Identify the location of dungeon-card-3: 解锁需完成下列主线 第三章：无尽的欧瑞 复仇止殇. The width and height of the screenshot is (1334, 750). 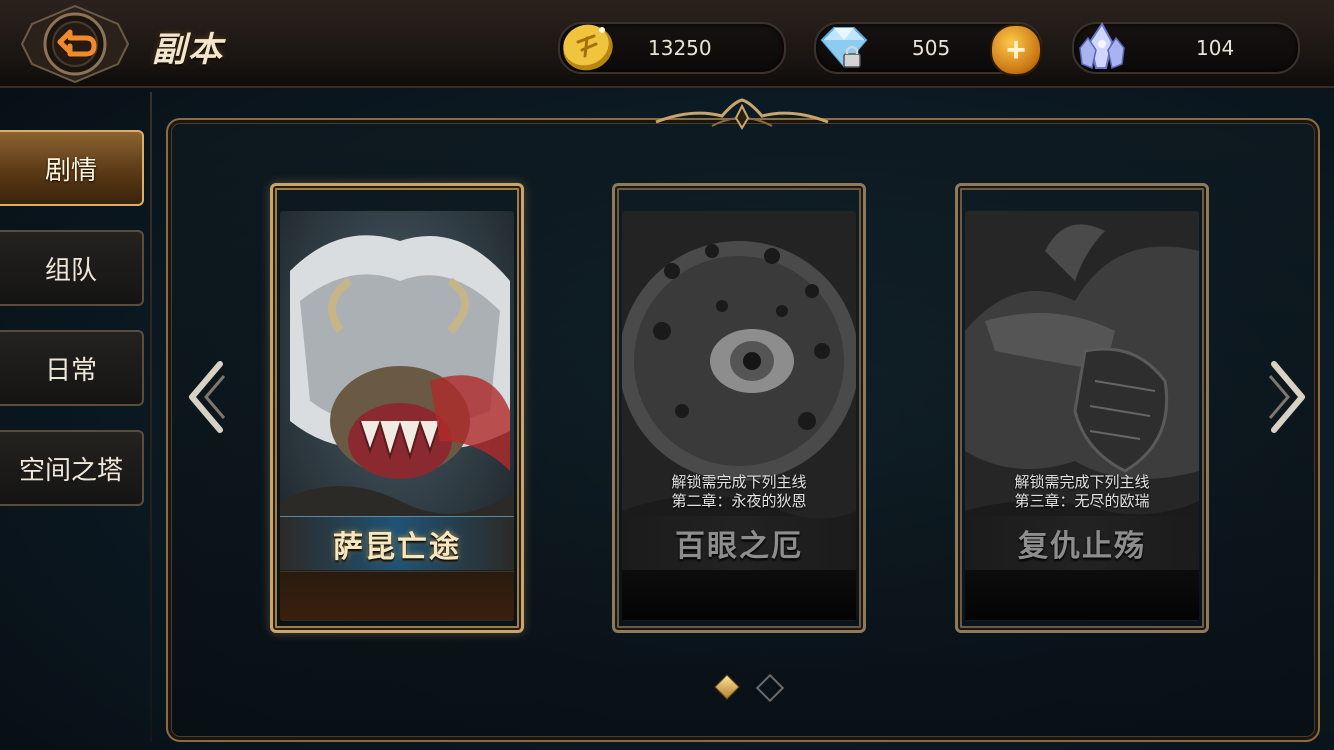
(1082, 408).